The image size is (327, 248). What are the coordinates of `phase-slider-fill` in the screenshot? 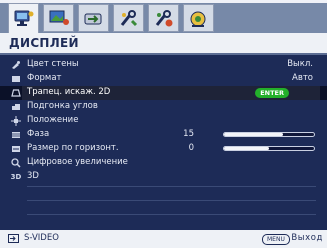 It's located at (253, 134).